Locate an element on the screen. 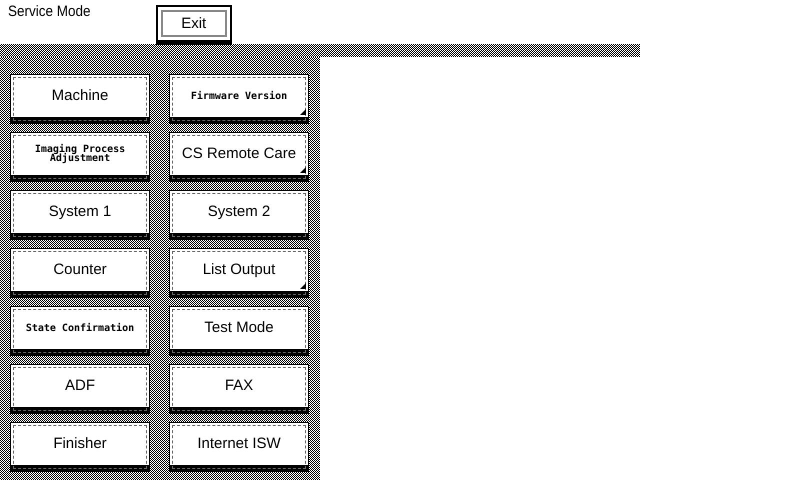 The width and height of the screenshot is (800, 480). menu-button: Imaging Process Adjustment is located at coordinates (80, 157).